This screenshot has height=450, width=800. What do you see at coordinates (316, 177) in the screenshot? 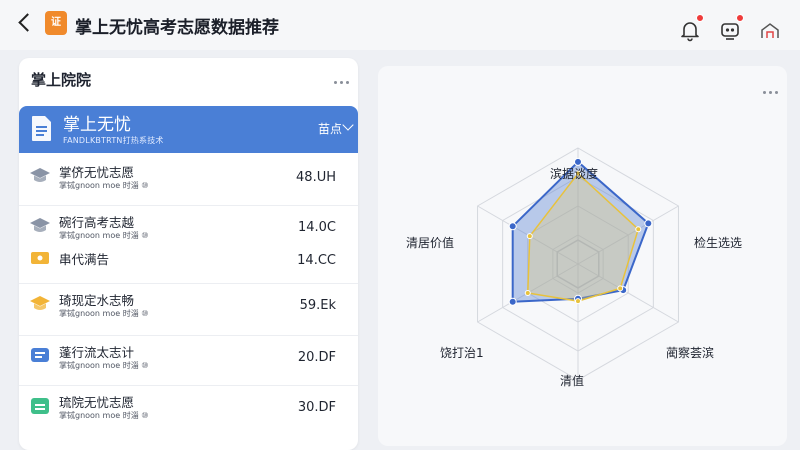
I see `list-item-value: 48.UH` at bounding box center [316, 177].